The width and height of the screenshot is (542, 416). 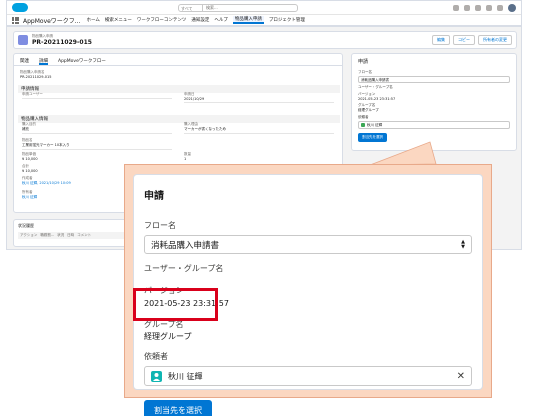 I want to click on zoom-requester-value: 秋川 征輝, so click(x=185, y=376).